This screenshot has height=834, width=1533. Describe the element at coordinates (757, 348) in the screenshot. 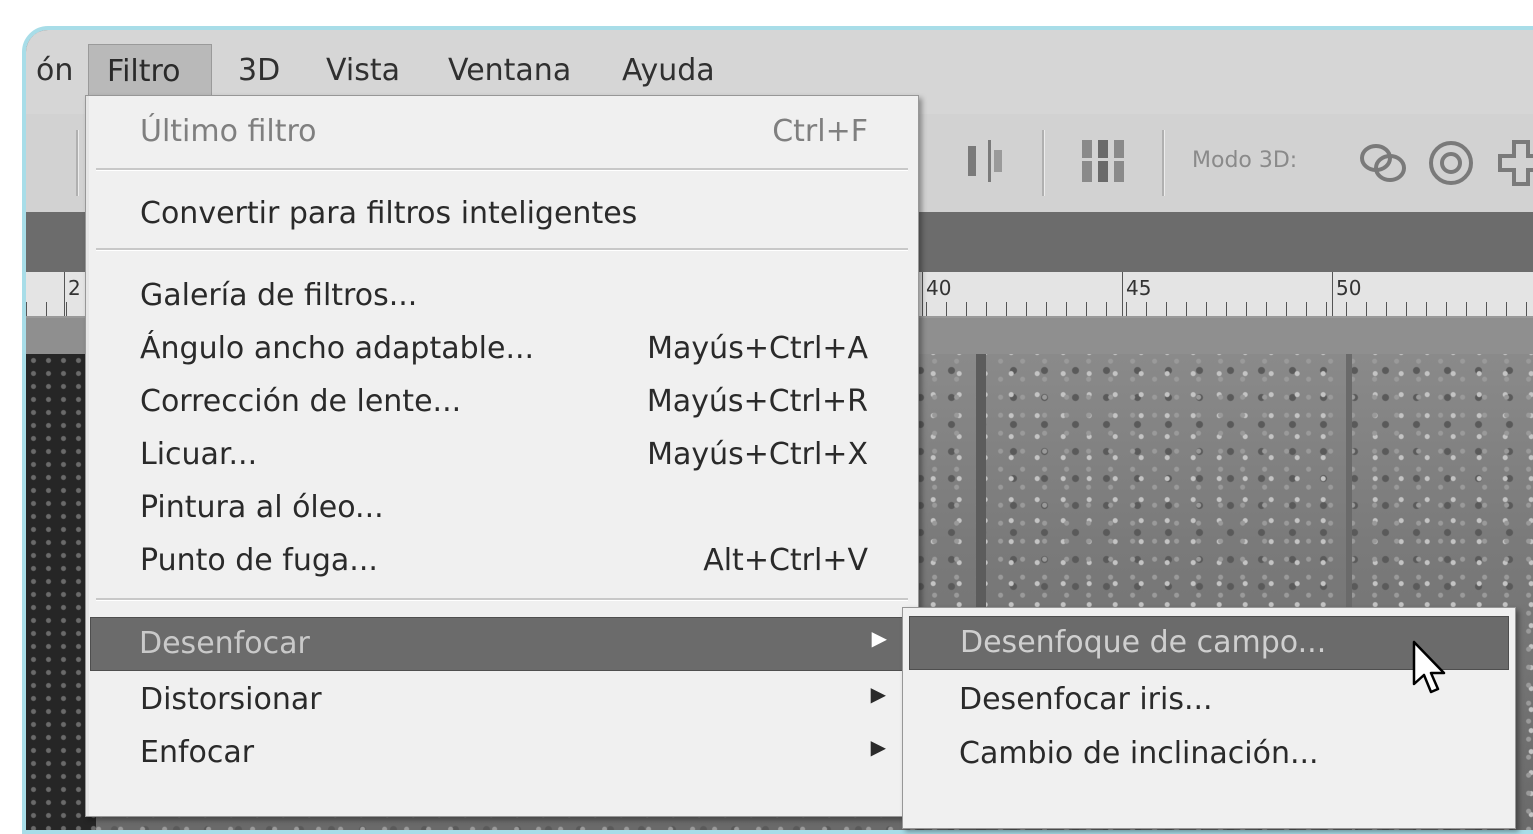

I see `menu-item-shortcut: Mayús+Ctrl+A` at that location.